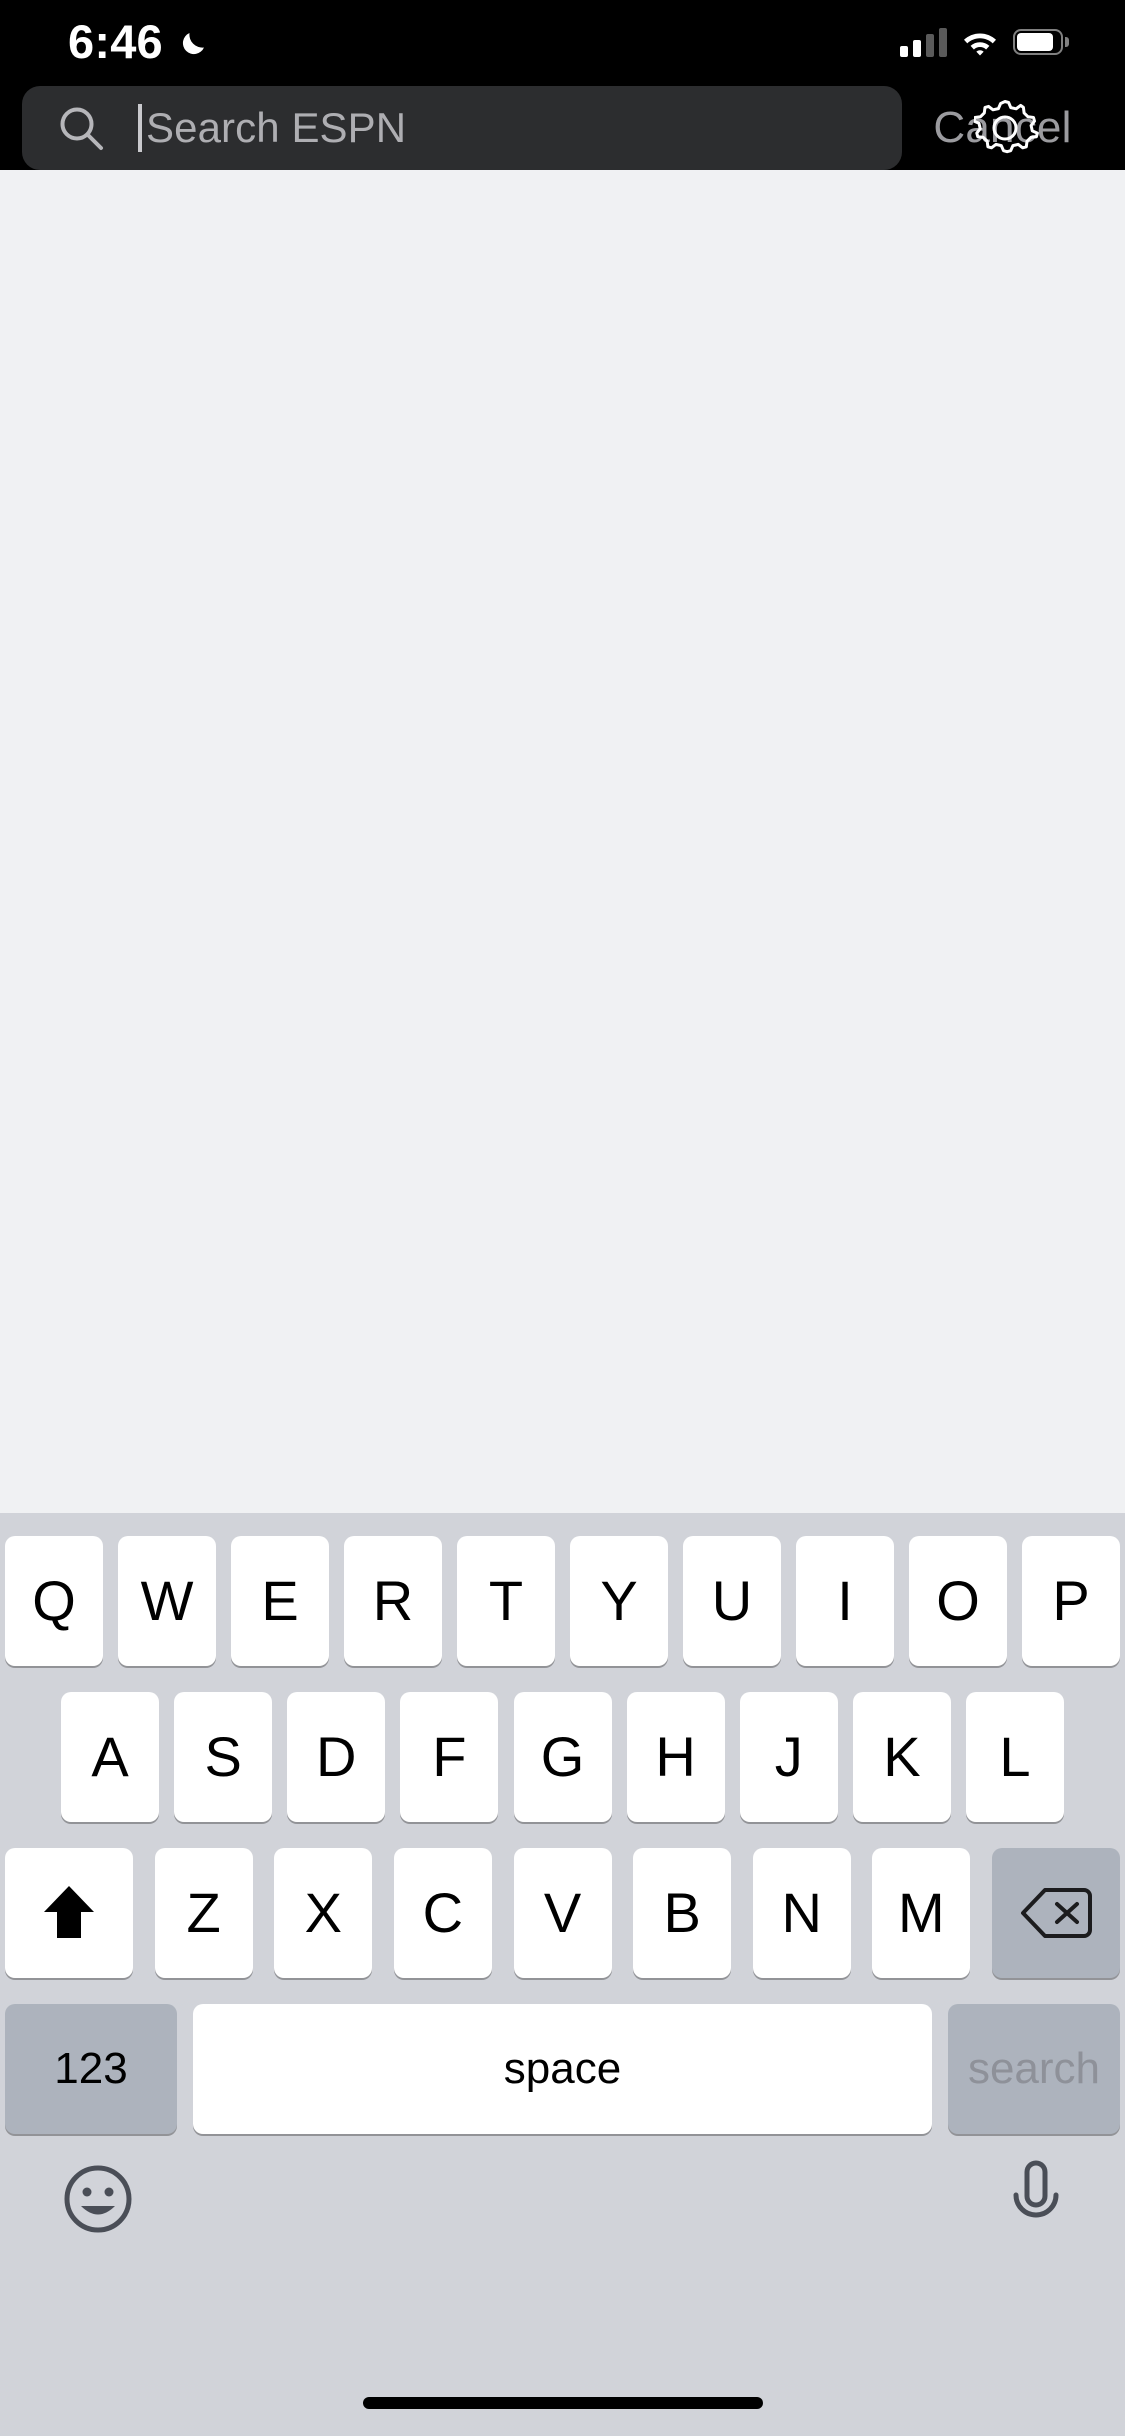 This screenshot has width=1125, height=2436. Describe the element at coordinates (115, 41) in the screenshot. I see `status-bar-clock: 6:46` at that location.